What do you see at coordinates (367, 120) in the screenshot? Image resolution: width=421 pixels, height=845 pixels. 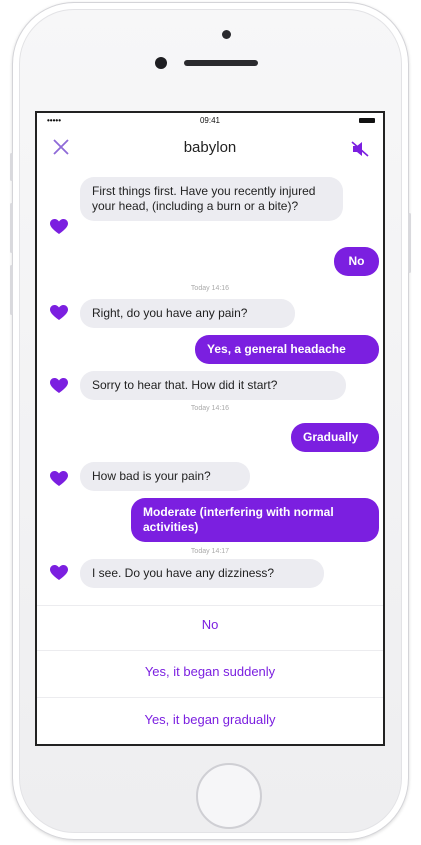 I see `battery-icon` at bounding box center [367, 120].